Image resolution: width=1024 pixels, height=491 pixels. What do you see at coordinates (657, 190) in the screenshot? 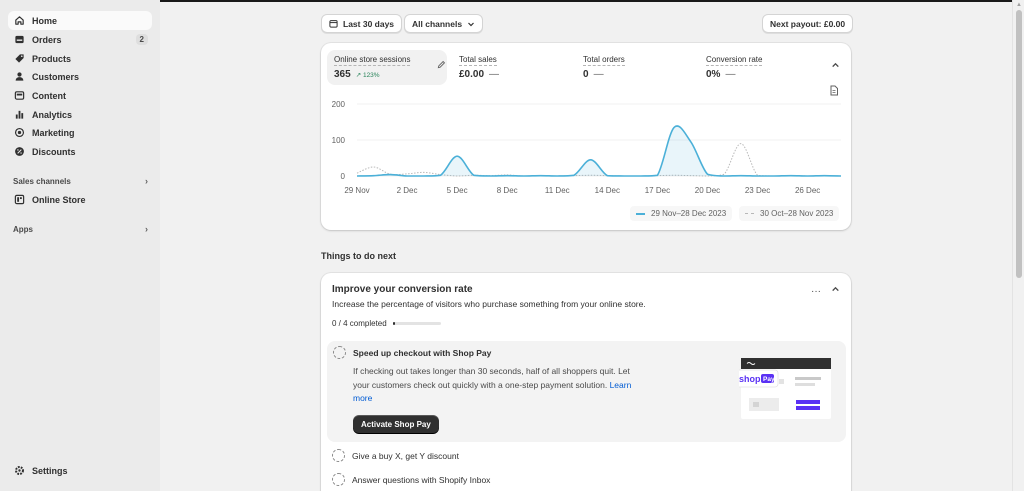
I see `x-tick-label: 17 Dec` at bounding box center [657, 190].